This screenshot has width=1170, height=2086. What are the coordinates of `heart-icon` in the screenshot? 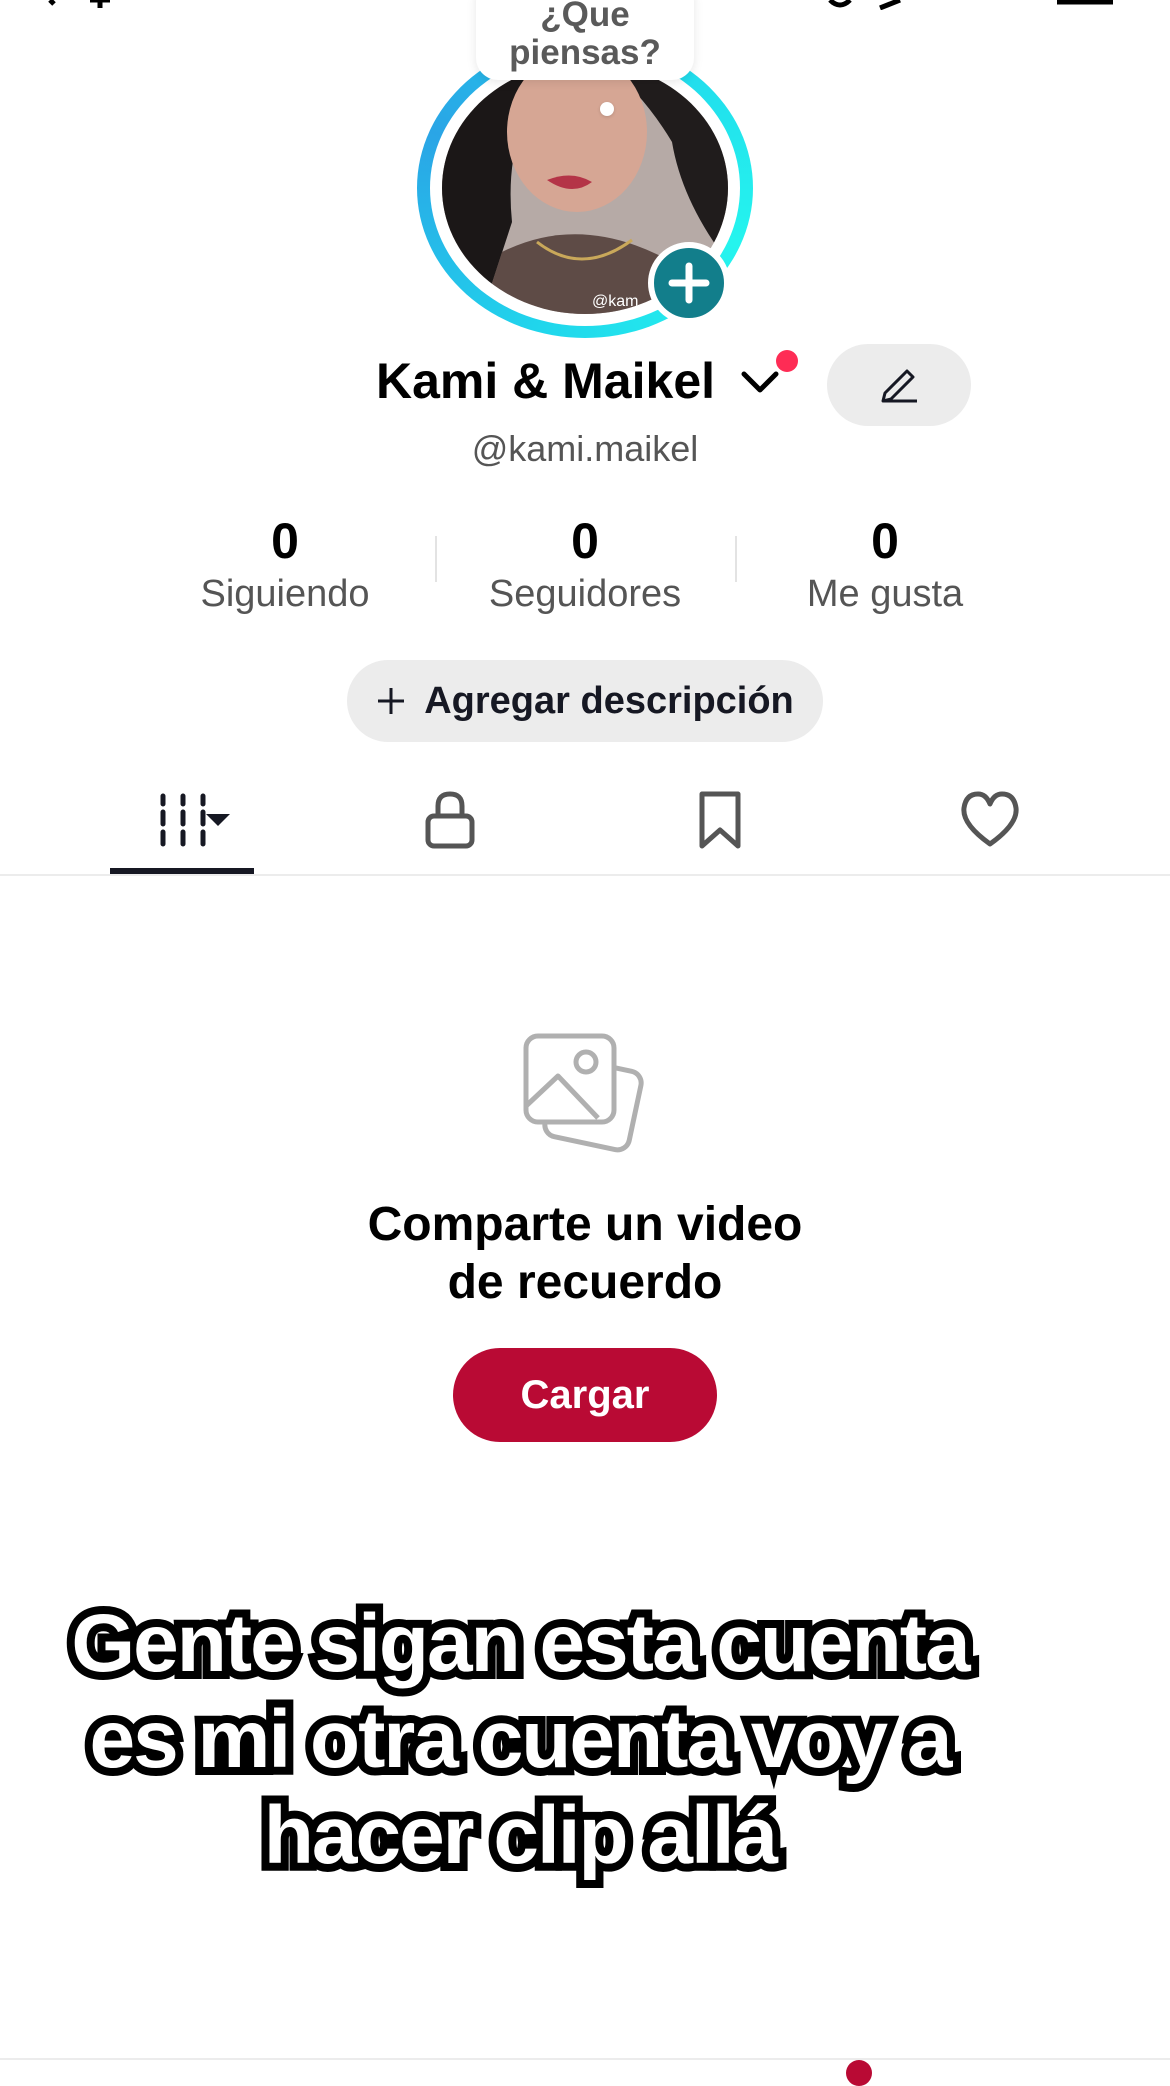 It's located at (990, 819).